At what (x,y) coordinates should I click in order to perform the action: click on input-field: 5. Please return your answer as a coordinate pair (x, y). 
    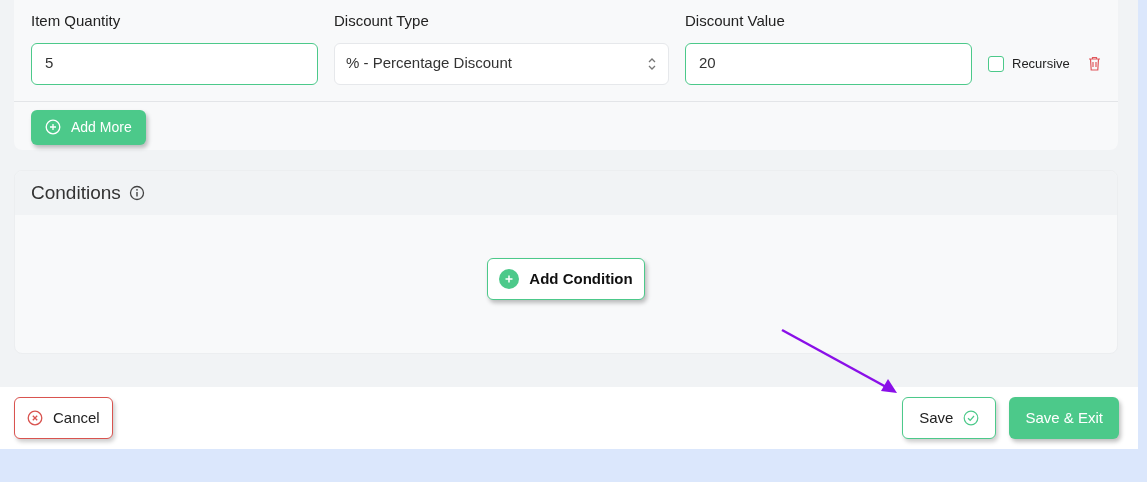
    Looking at the image, I should click on (174, 63).